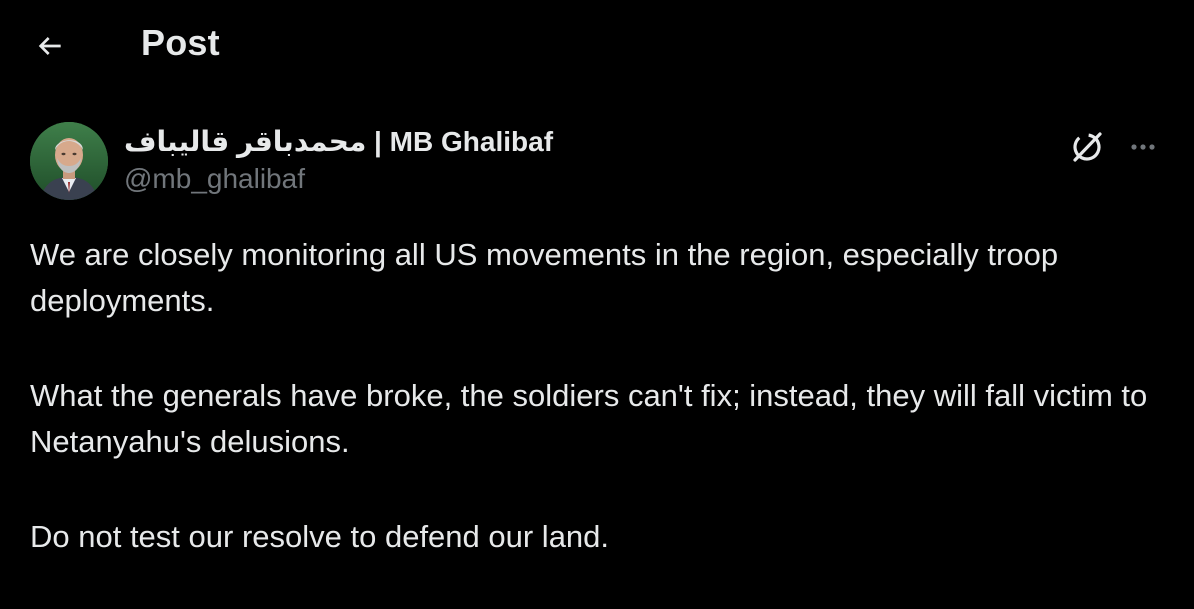 The width and height of the screenshot is (1194, 609). I want to click on back-button, so click(50, 46).